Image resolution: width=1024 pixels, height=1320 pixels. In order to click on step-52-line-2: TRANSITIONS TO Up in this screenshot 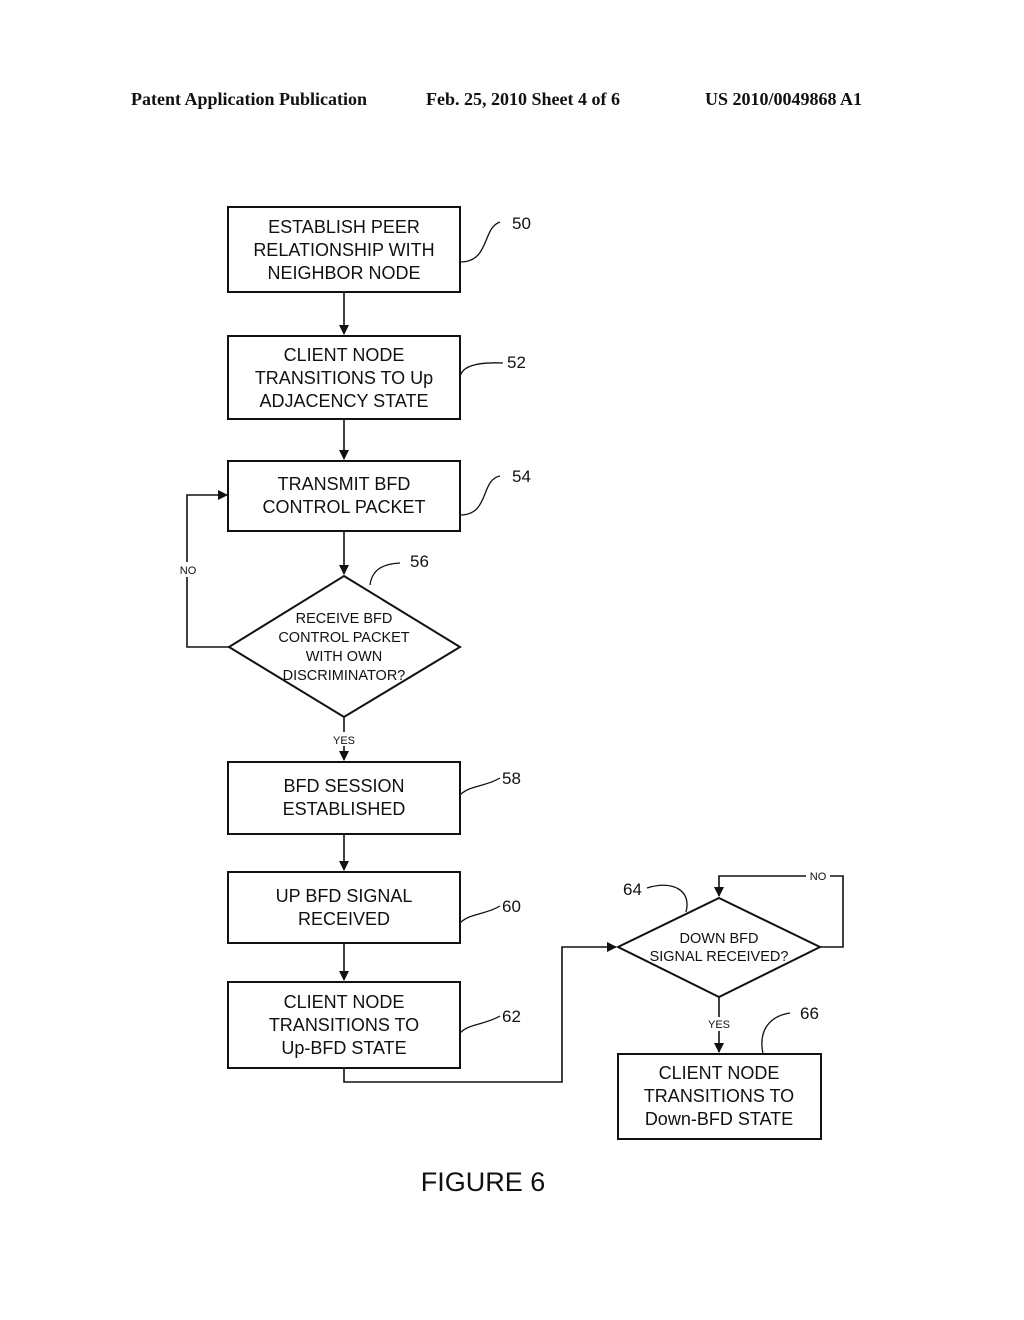, I will do `click(344, 378)`.